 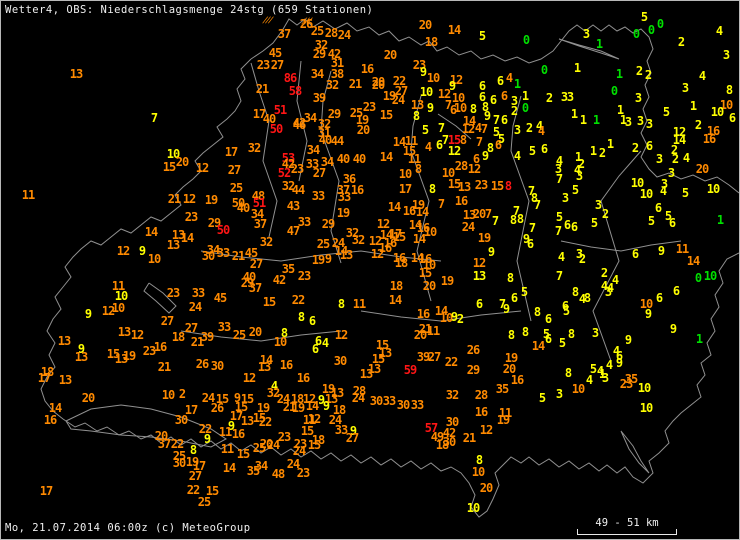 What do you see at coordinates (358, 398) in the screenshot?
I see `station-value: 24` at bounding box center [358, 398].